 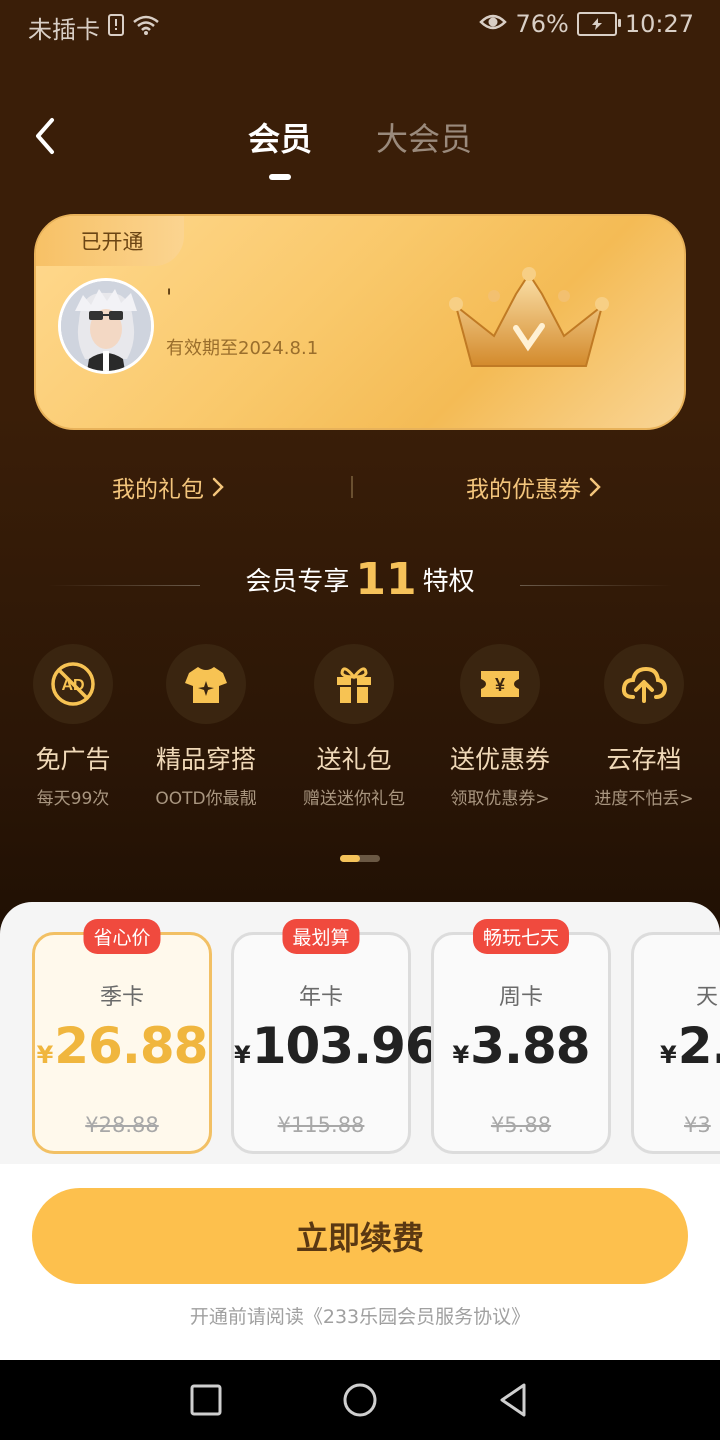 I want to click on page-indicator-active, so click(x=350, y=858).